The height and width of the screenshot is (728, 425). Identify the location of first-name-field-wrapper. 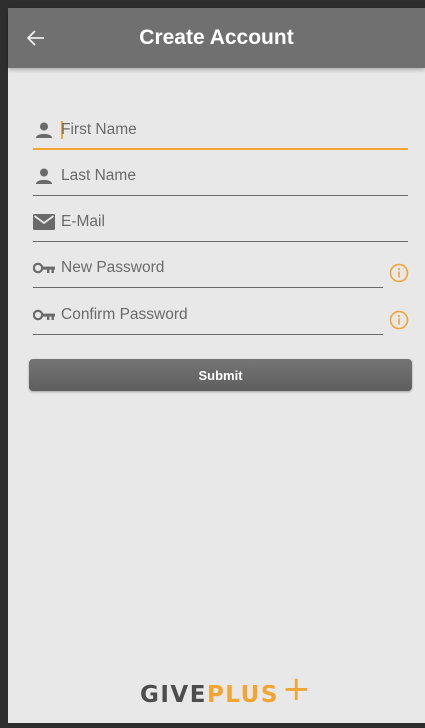
(220, 130).